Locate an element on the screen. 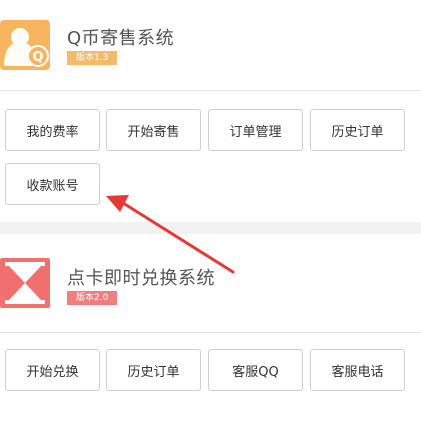  section-q-coin-divider is located at coordinates (210, 90).